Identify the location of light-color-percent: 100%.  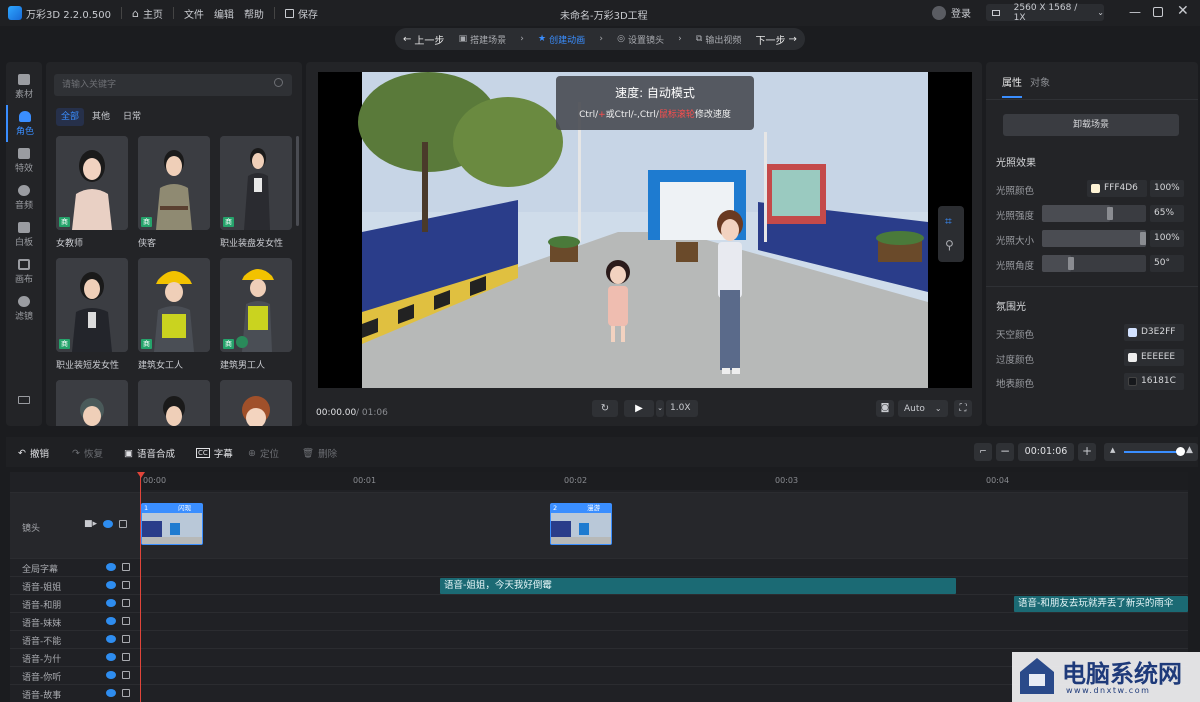
(1167, 188).